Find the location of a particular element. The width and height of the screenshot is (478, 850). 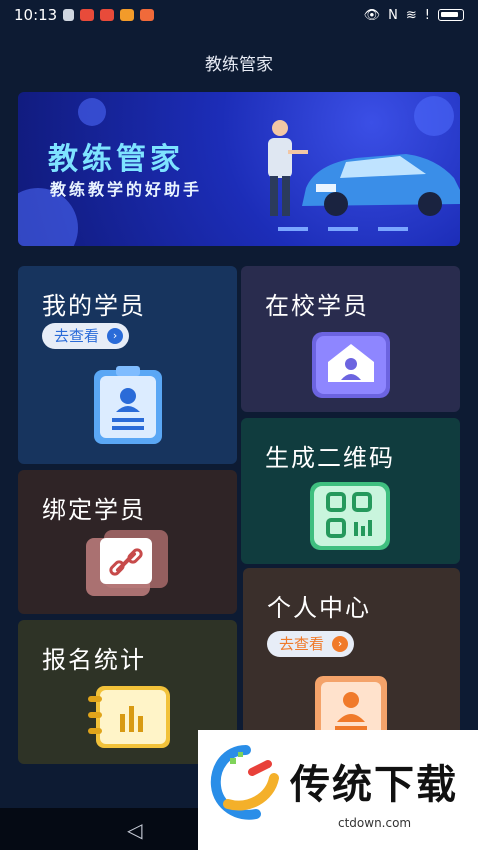

road-lines is located at coordinates (343, 229).